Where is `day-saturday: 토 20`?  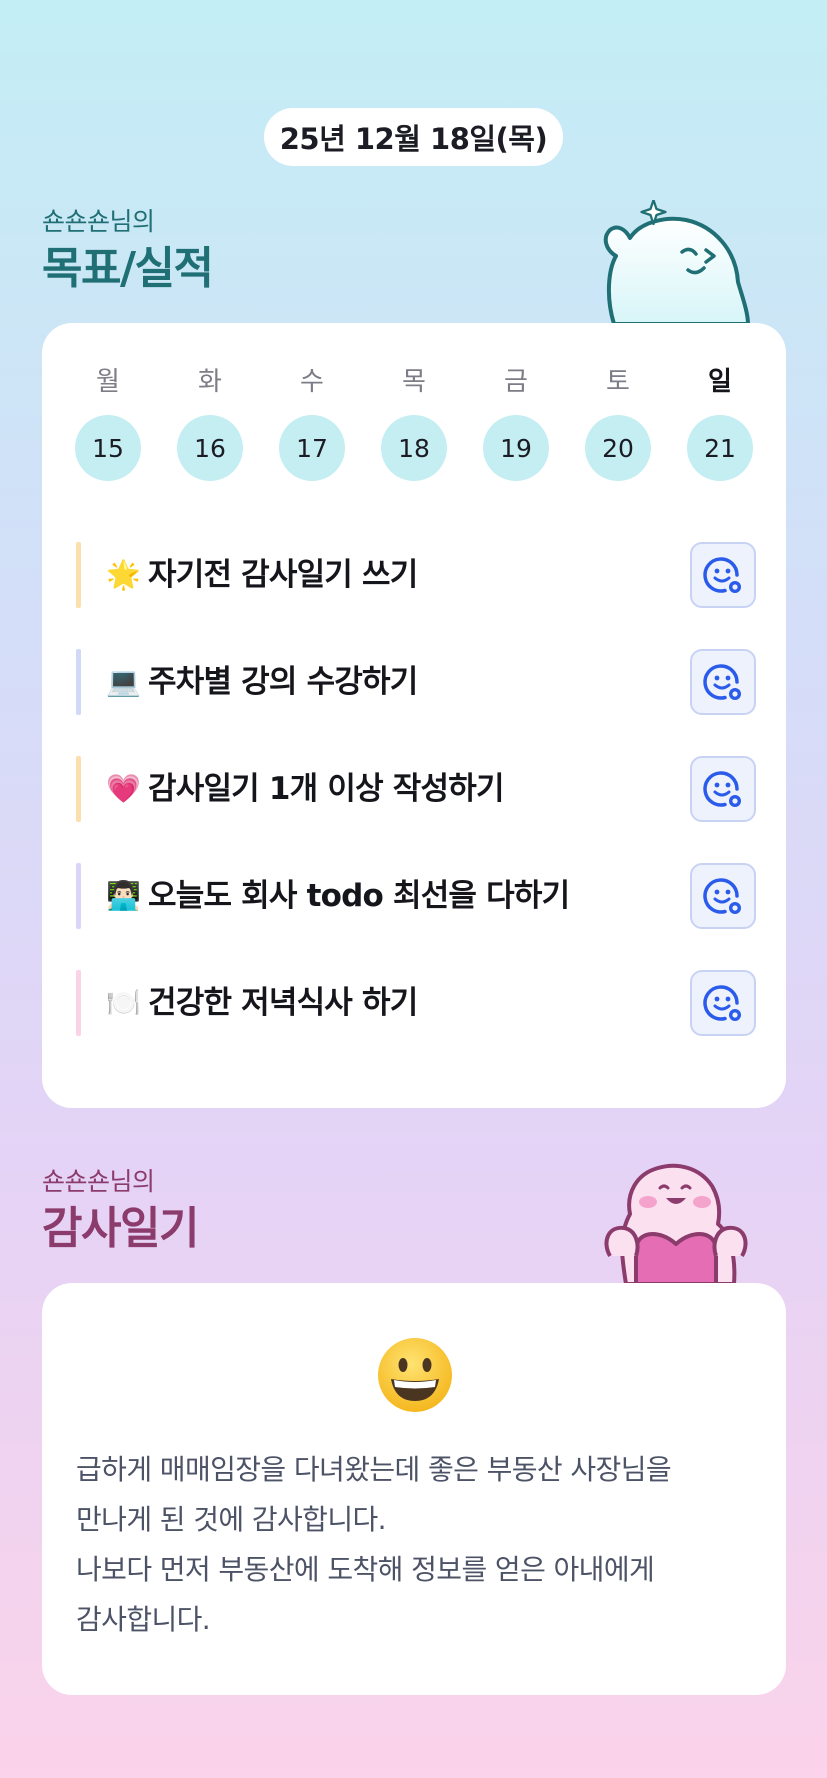 day-saturday: 토 20 is located at coordinates (618, 415).